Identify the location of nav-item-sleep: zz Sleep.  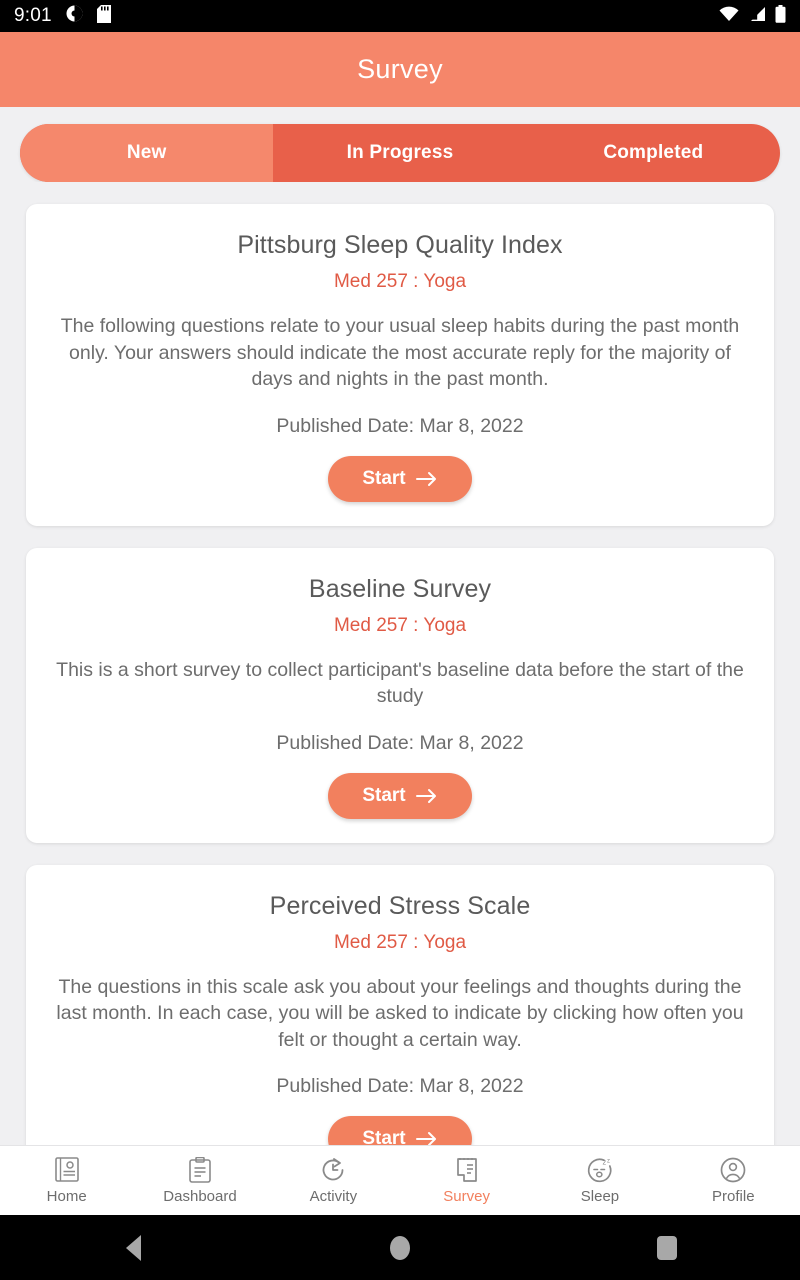
(599, 1181).